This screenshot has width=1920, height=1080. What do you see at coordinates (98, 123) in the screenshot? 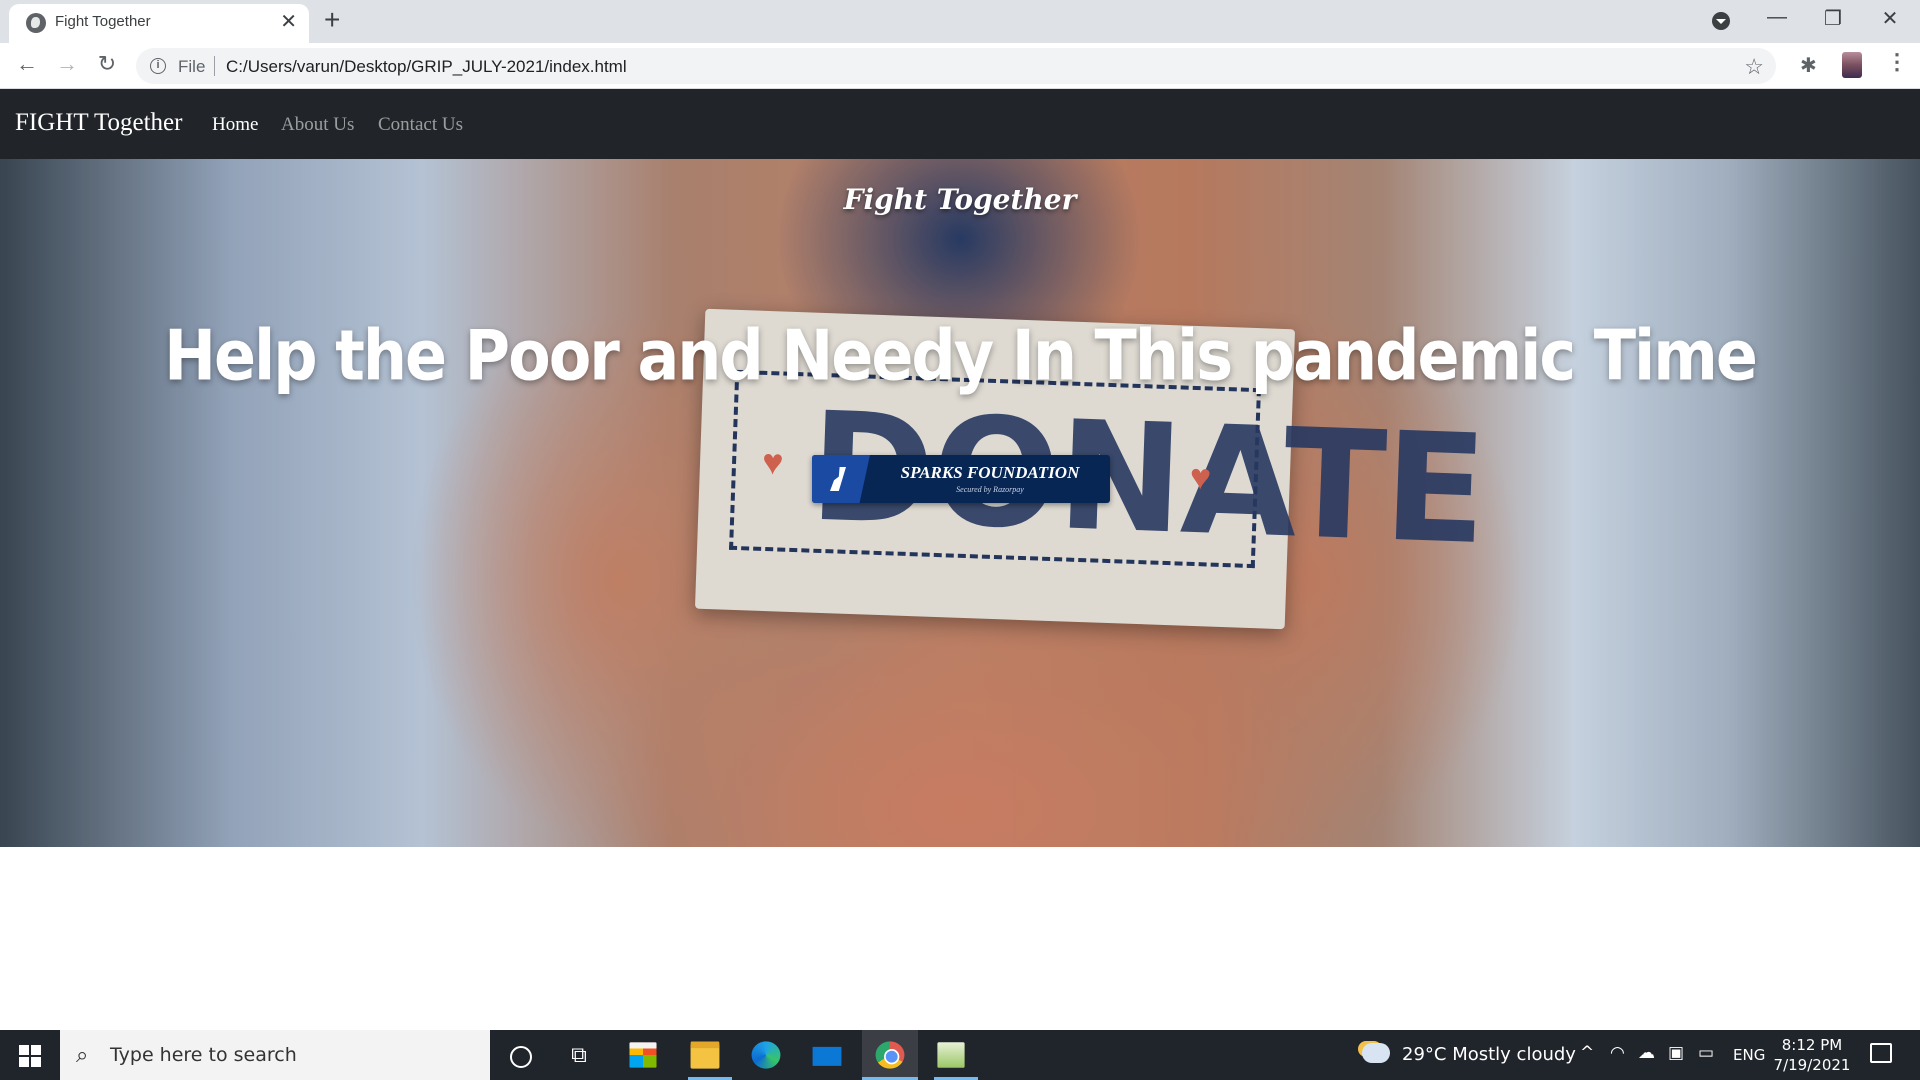
I see `site-brand: FIGHT Together` at bounding box center [98, 123].